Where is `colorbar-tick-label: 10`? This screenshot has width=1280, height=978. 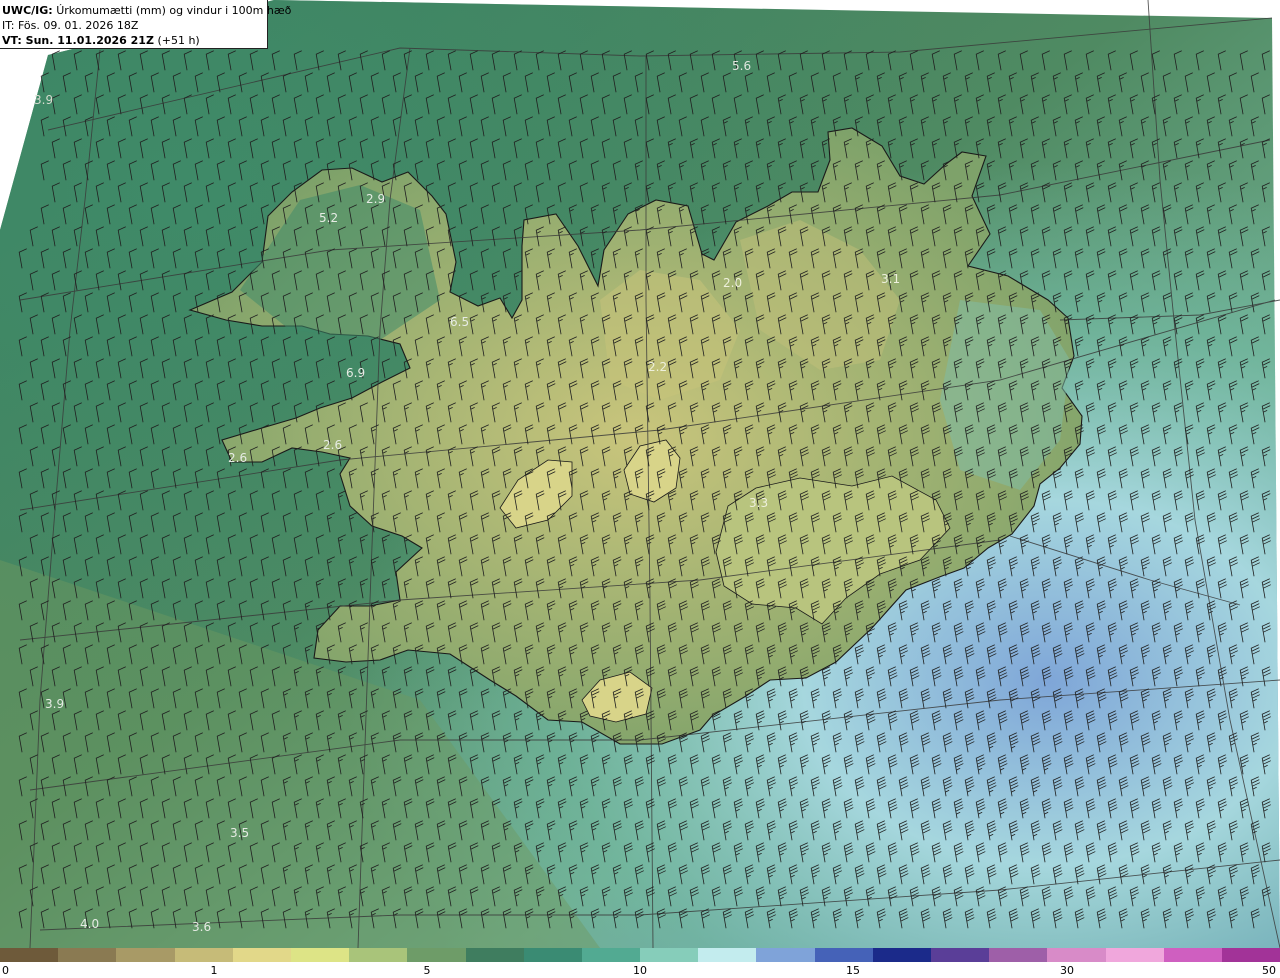
colorbar-tick-label: 10 is located at coordinates (640, 970).